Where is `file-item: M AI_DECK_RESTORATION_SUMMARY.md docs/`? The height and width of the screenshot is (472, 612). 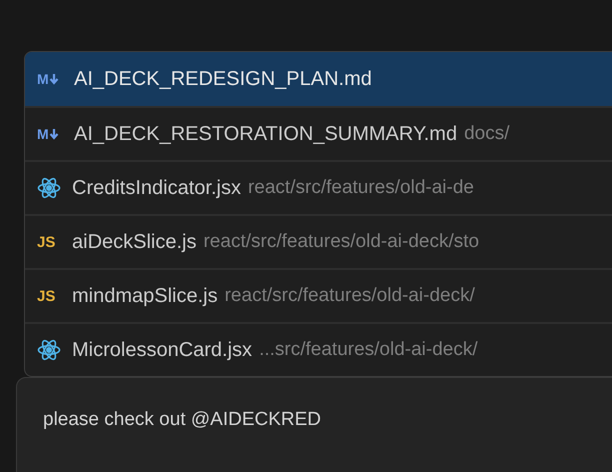 file-item: M AI_DECK_RESTORATION_SUMMARY.md docs/ is located at coordinates (318, 133).